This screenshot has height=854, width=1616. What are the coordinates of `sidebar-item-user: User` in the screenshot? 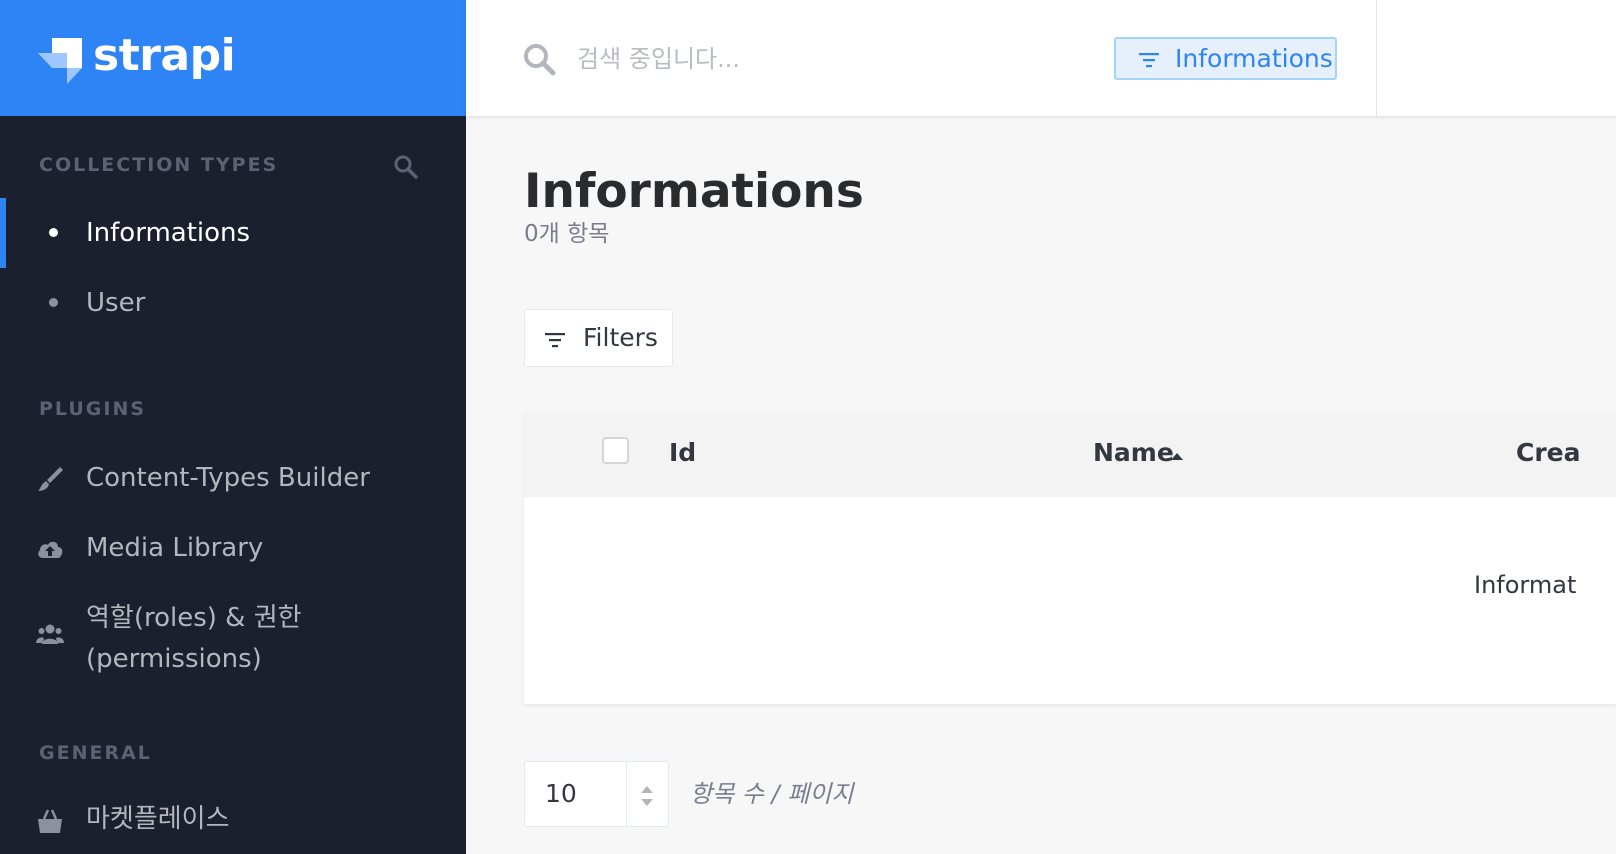 It's located at (233, 303).